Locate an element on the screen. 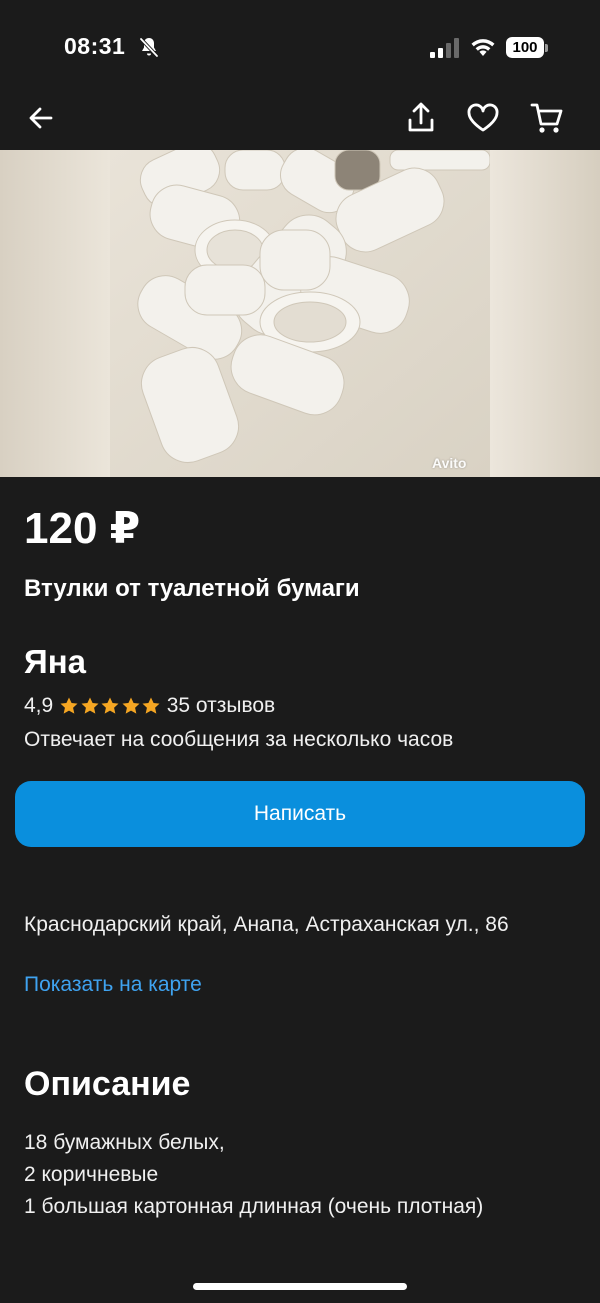  battery-icon: 100 is located at coordinates (525, 47).